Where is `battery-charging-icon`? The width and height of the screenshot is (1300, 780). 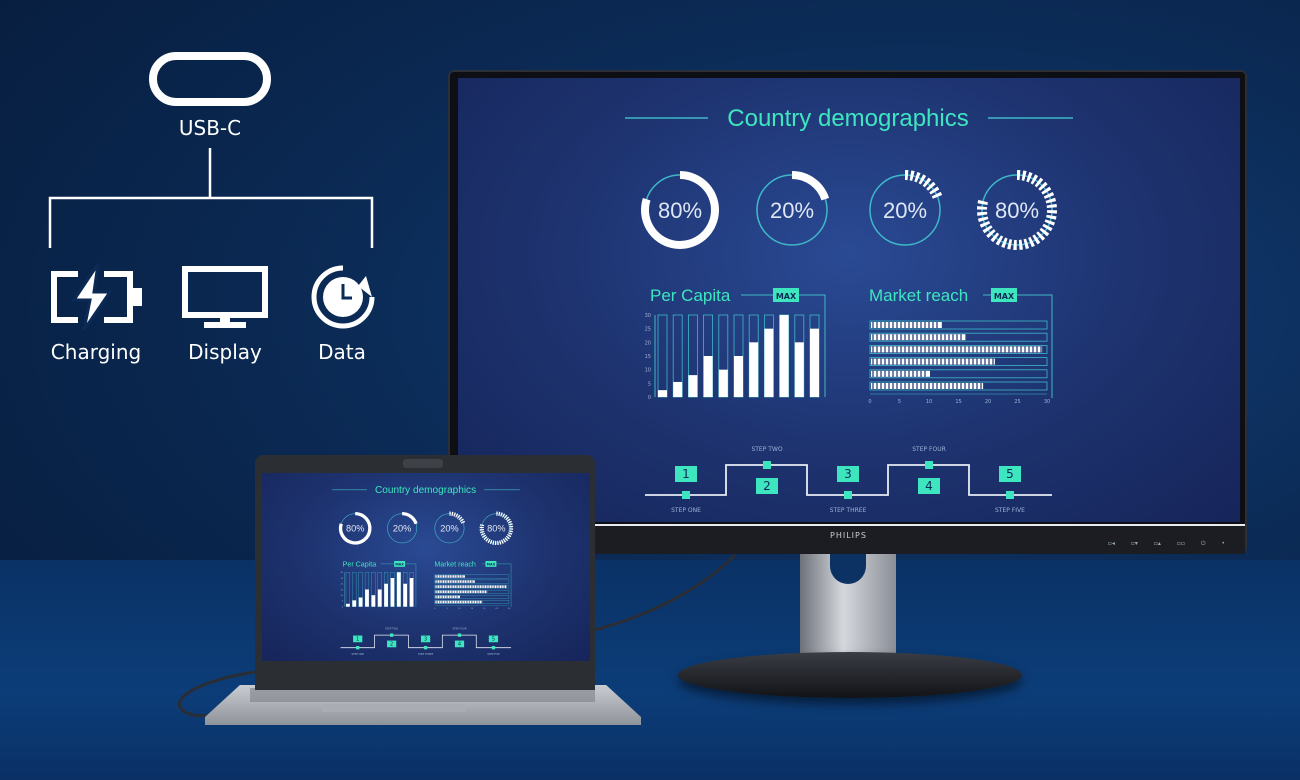 battery-charging-icon is located at coordinates (96, 297).